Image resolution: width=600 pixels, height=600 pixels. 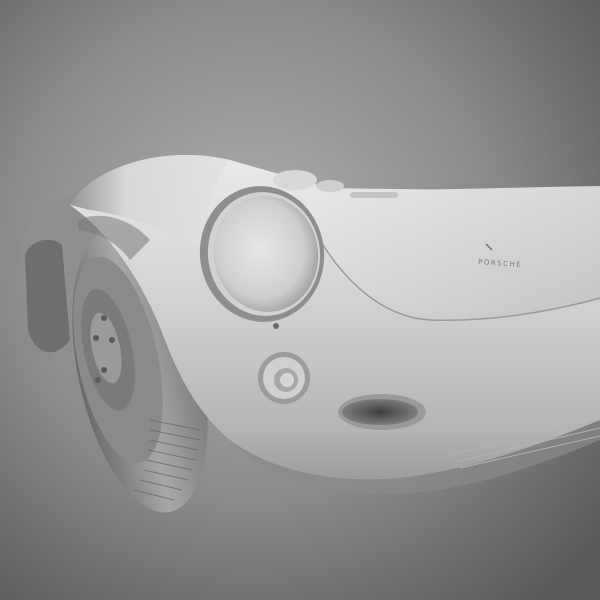 I want to click on air-intake, so click(x=382, y=412).